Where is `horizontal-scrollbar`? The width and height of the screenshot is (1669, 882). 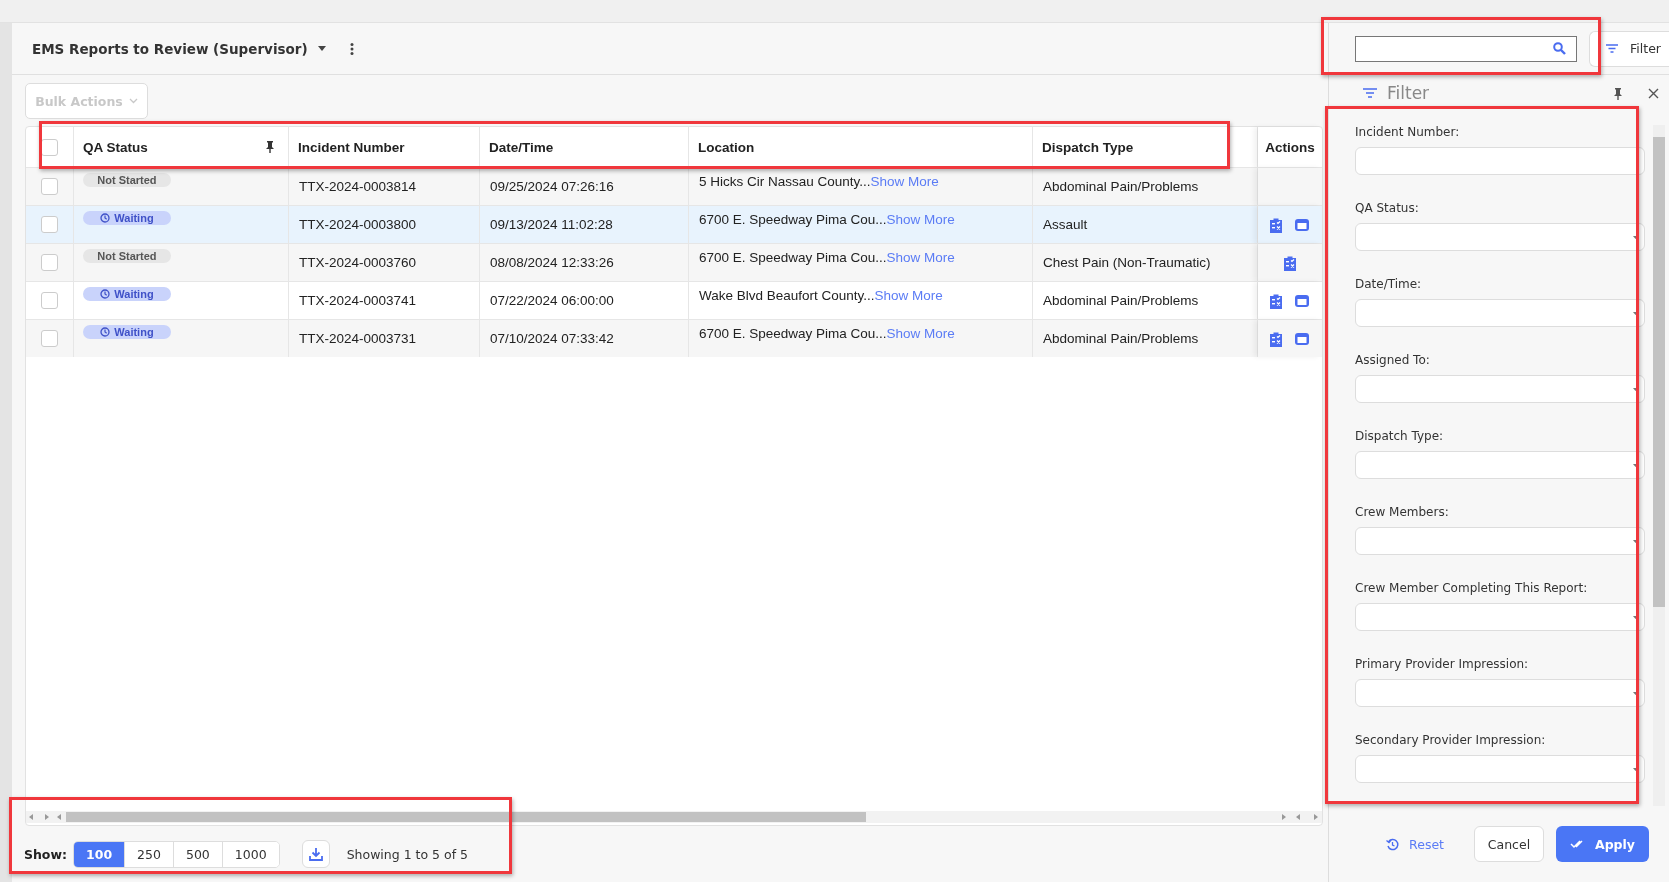
horizontal-scrollbar is located at coordinates (673, 817).